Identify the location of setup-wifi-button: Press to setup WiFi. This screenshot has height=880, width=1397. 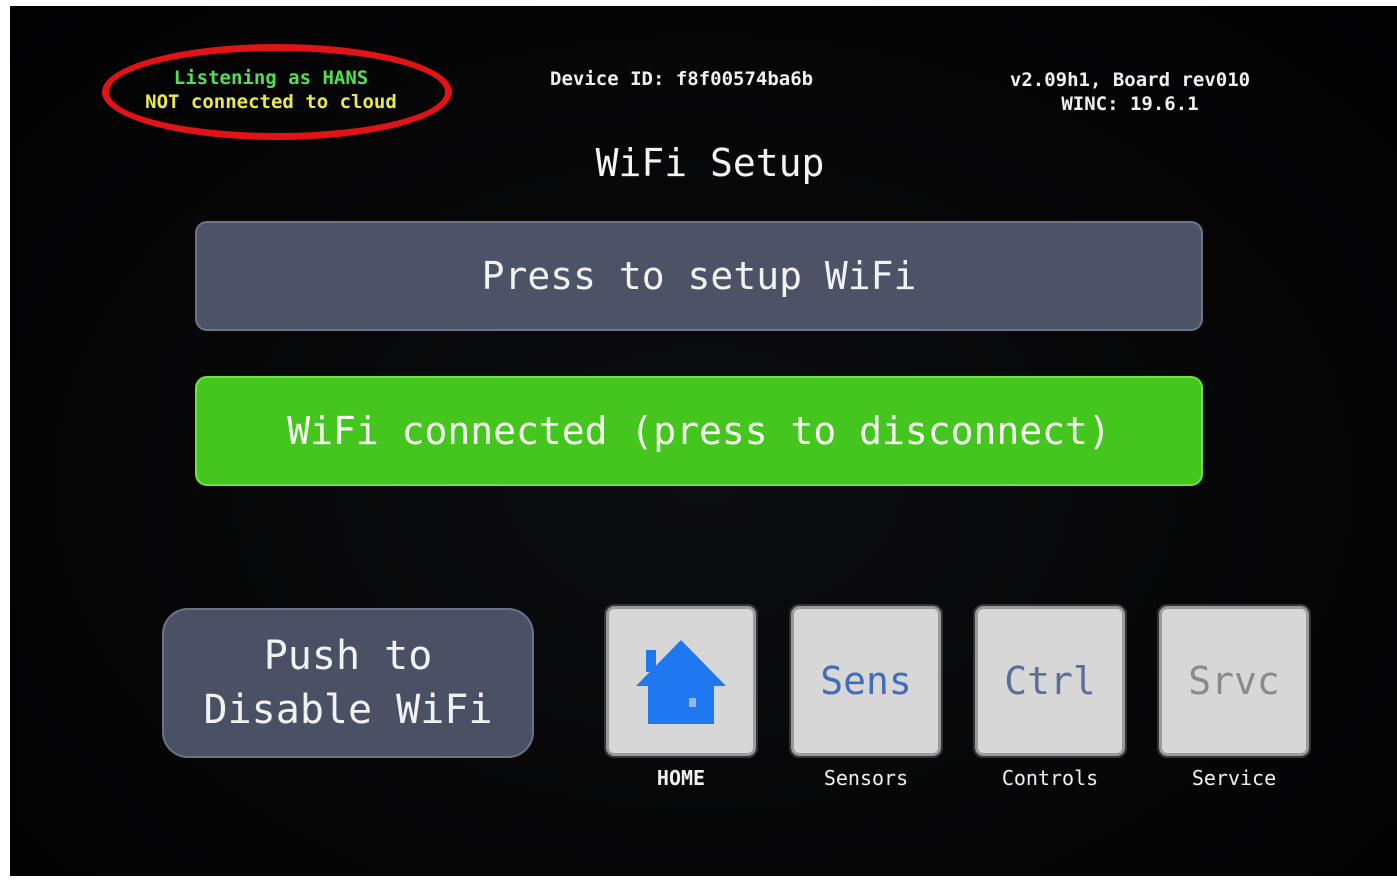
(699, 276).